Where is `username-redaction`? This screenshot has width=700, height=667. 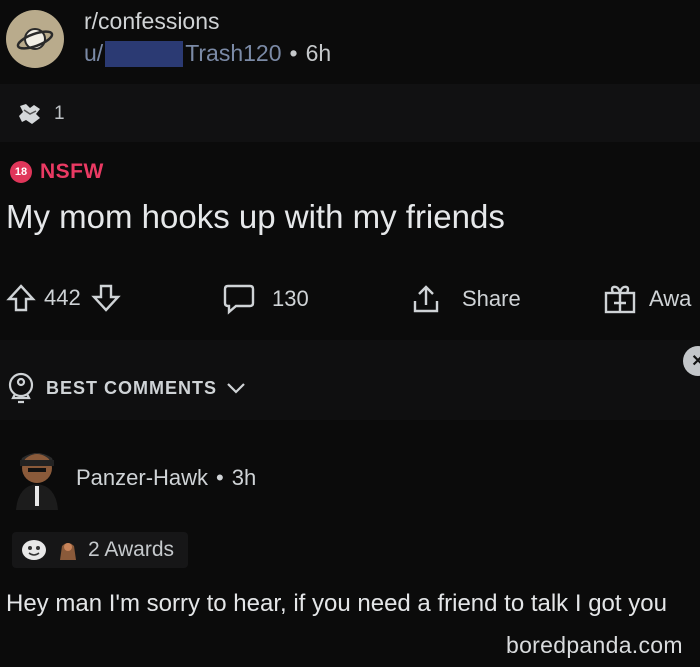
username-redaction is located at coordinates (144, 53).